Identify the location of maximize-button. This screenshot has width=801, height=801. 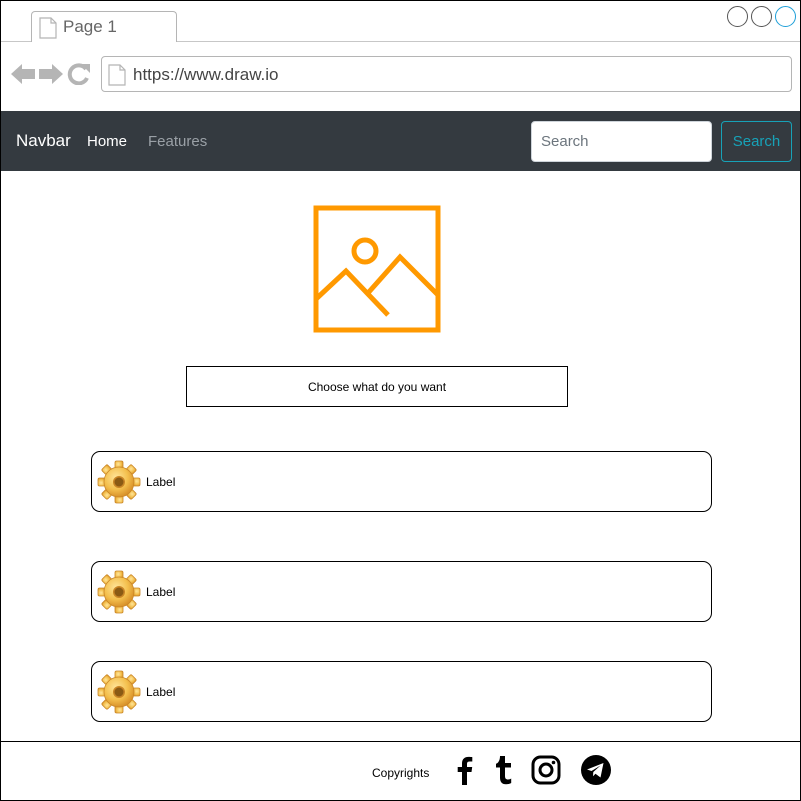
(761, 16).